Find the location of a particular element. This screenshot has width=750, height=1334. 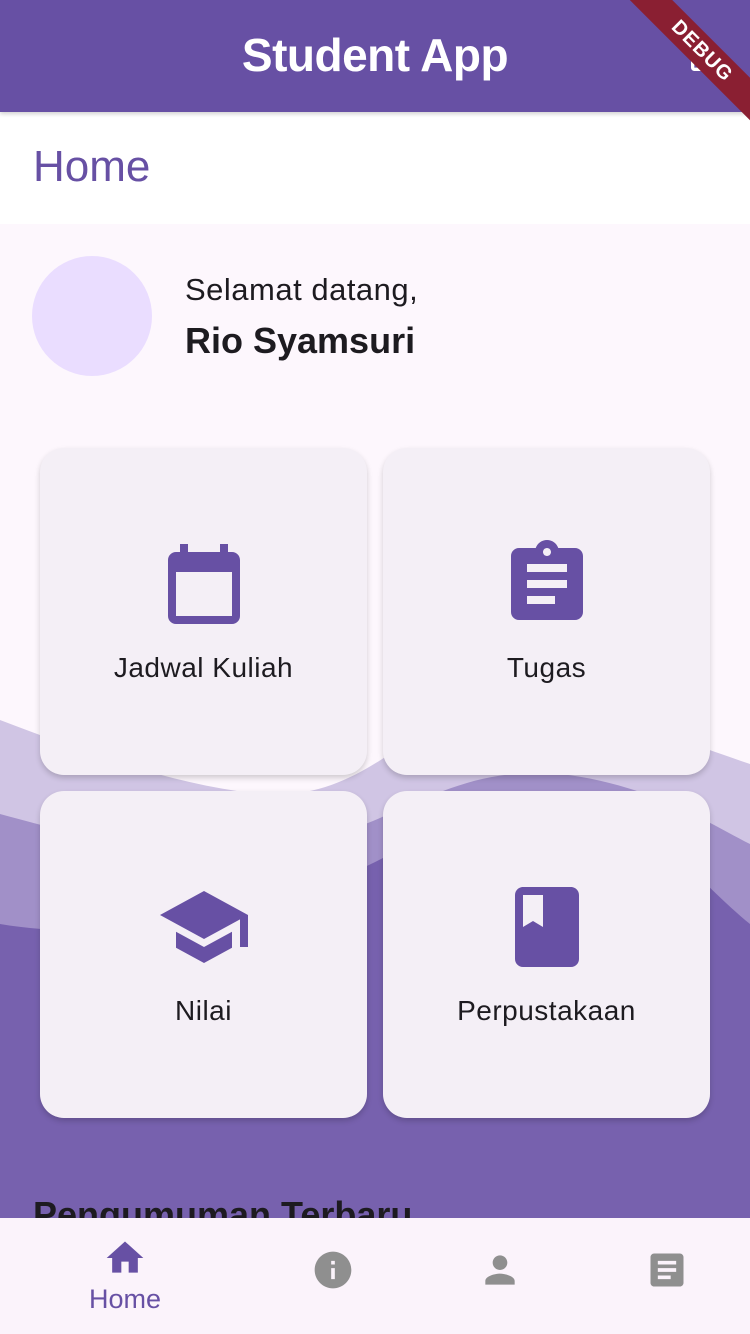

app-title: Student App is located at coordinates (375, 55).